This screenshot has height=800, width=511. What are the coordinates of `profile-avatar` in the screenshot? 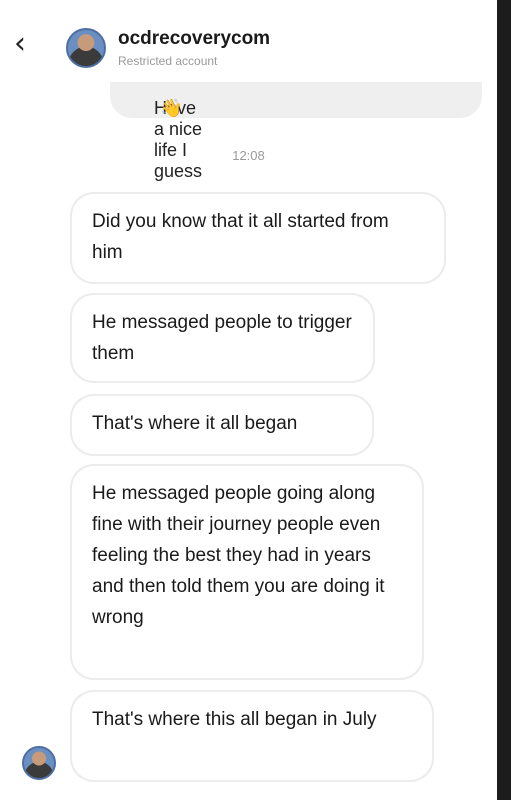 It's located at (86, 48).